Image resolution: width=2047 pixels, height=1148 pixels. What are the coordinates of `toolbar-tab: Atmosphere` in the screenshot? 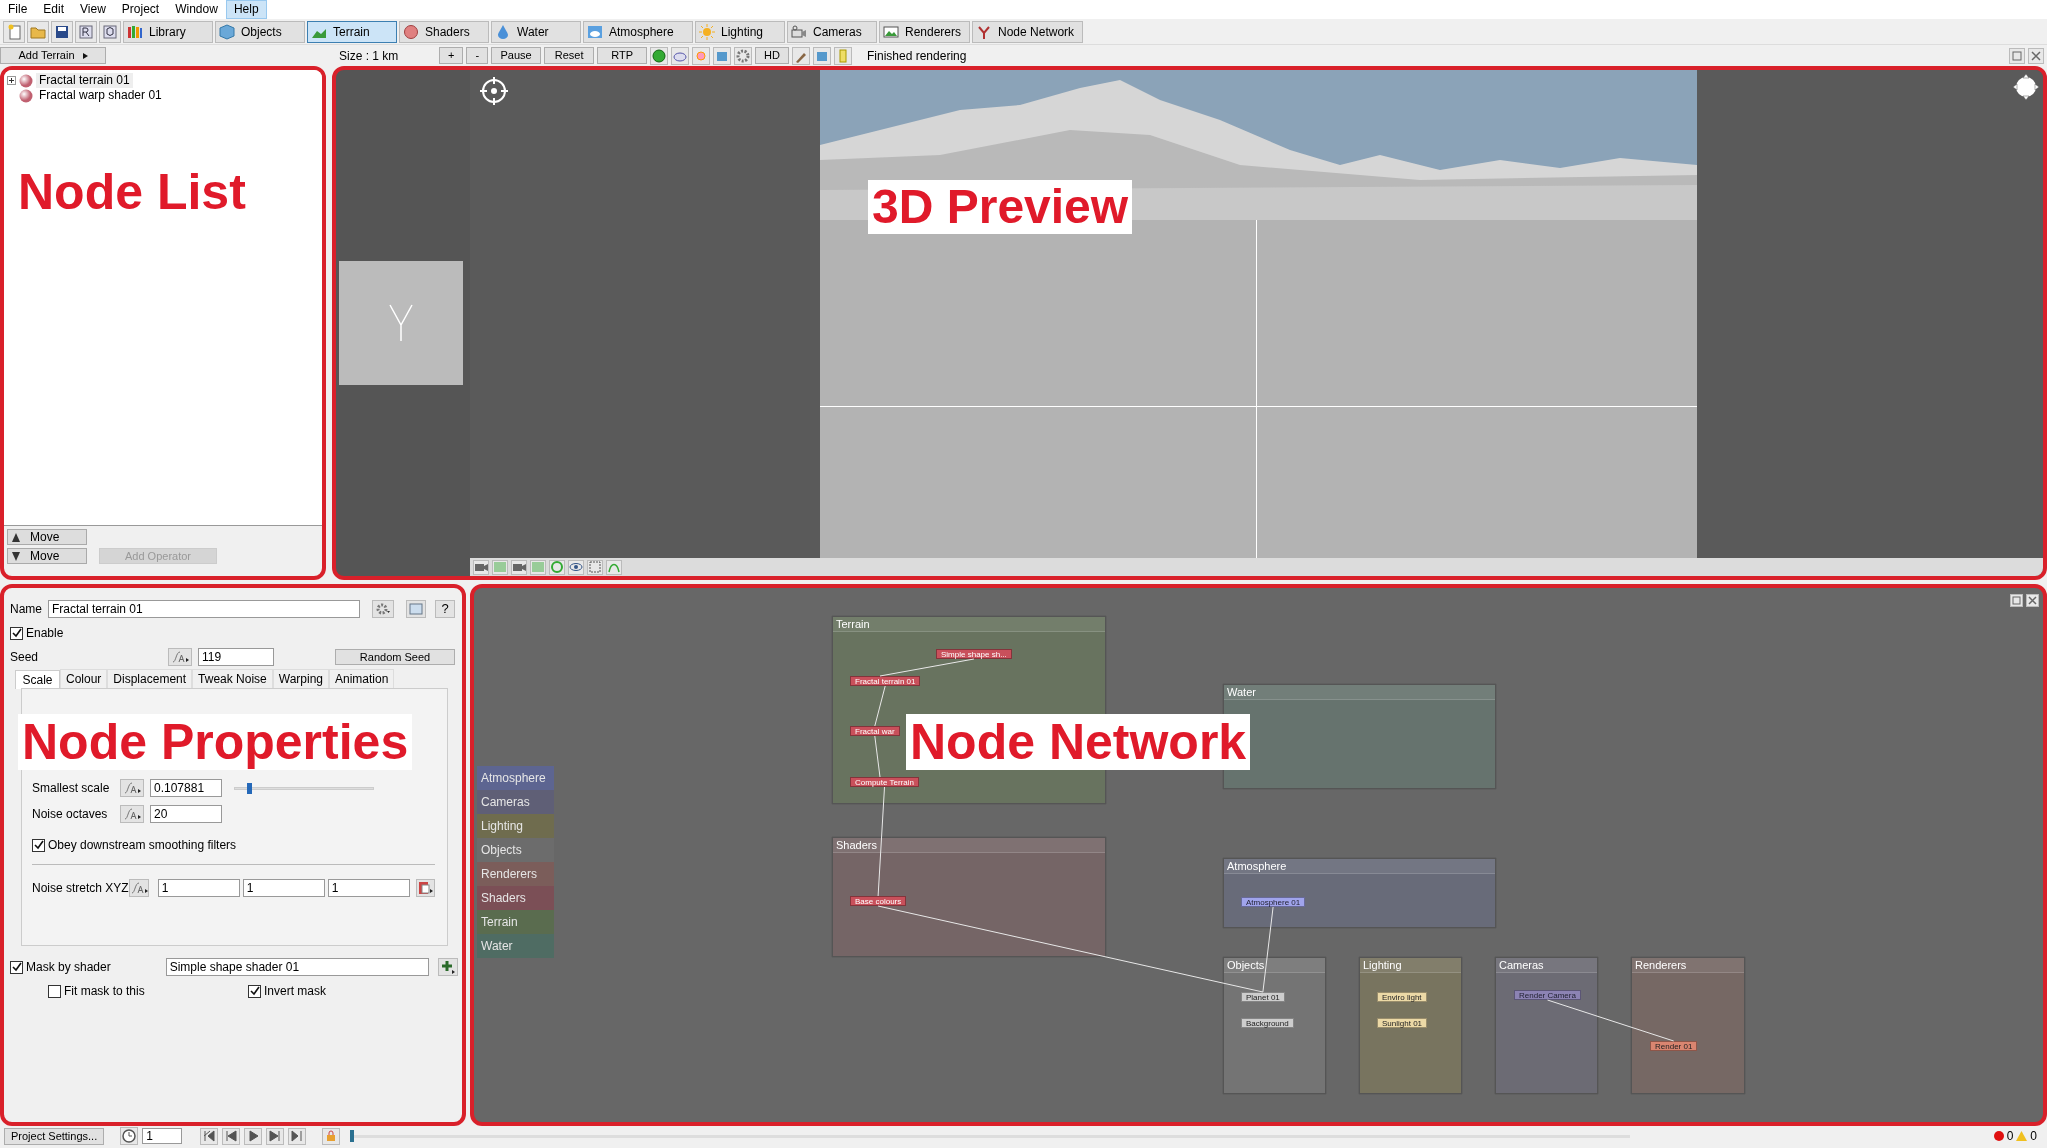 It's located at (638, 32).